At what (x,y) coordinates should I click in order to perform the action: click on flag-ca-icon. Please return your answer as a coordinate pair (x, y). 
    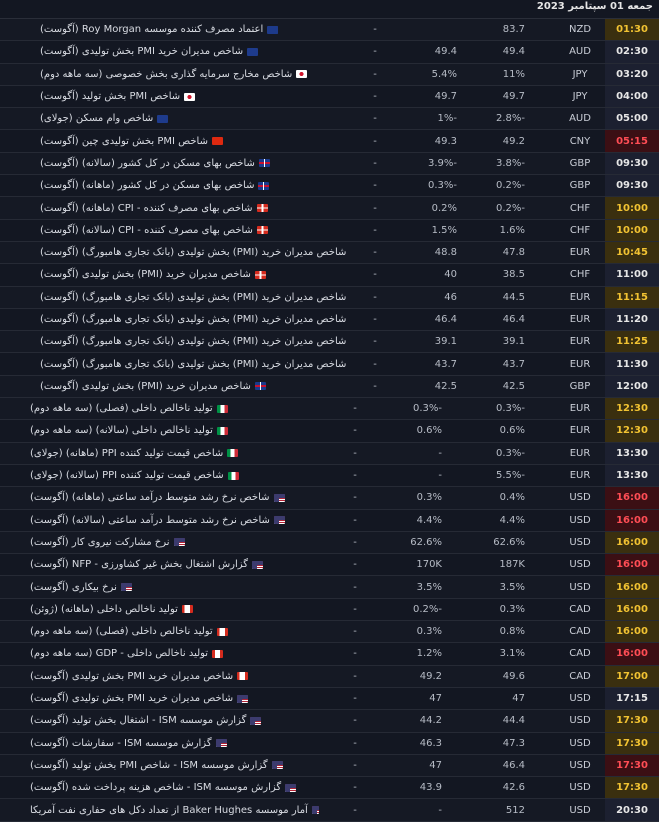
    Looking at the image, I should click on (243, 676).